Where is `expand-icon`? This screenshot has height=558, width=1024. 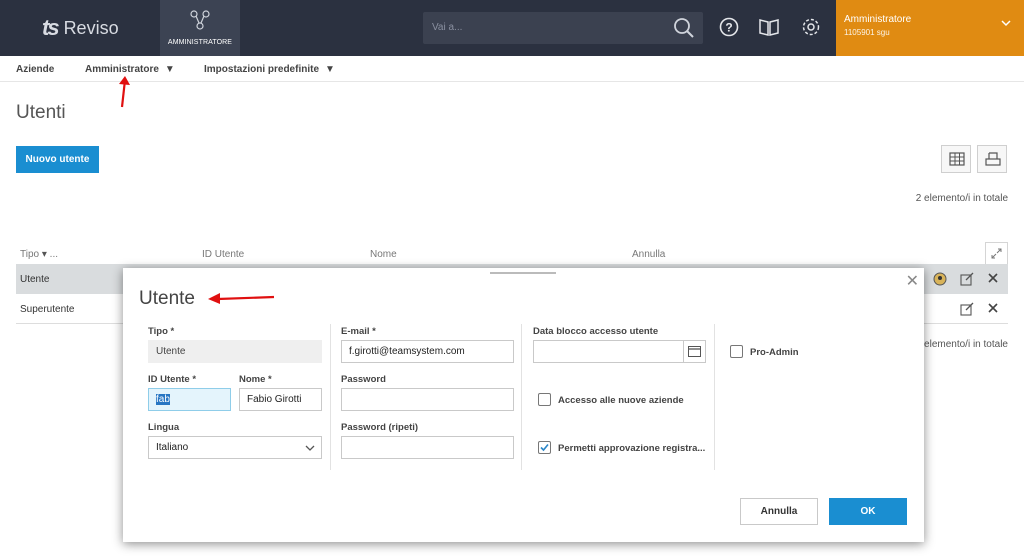 expand-icon is located at coordinates (996, 253).